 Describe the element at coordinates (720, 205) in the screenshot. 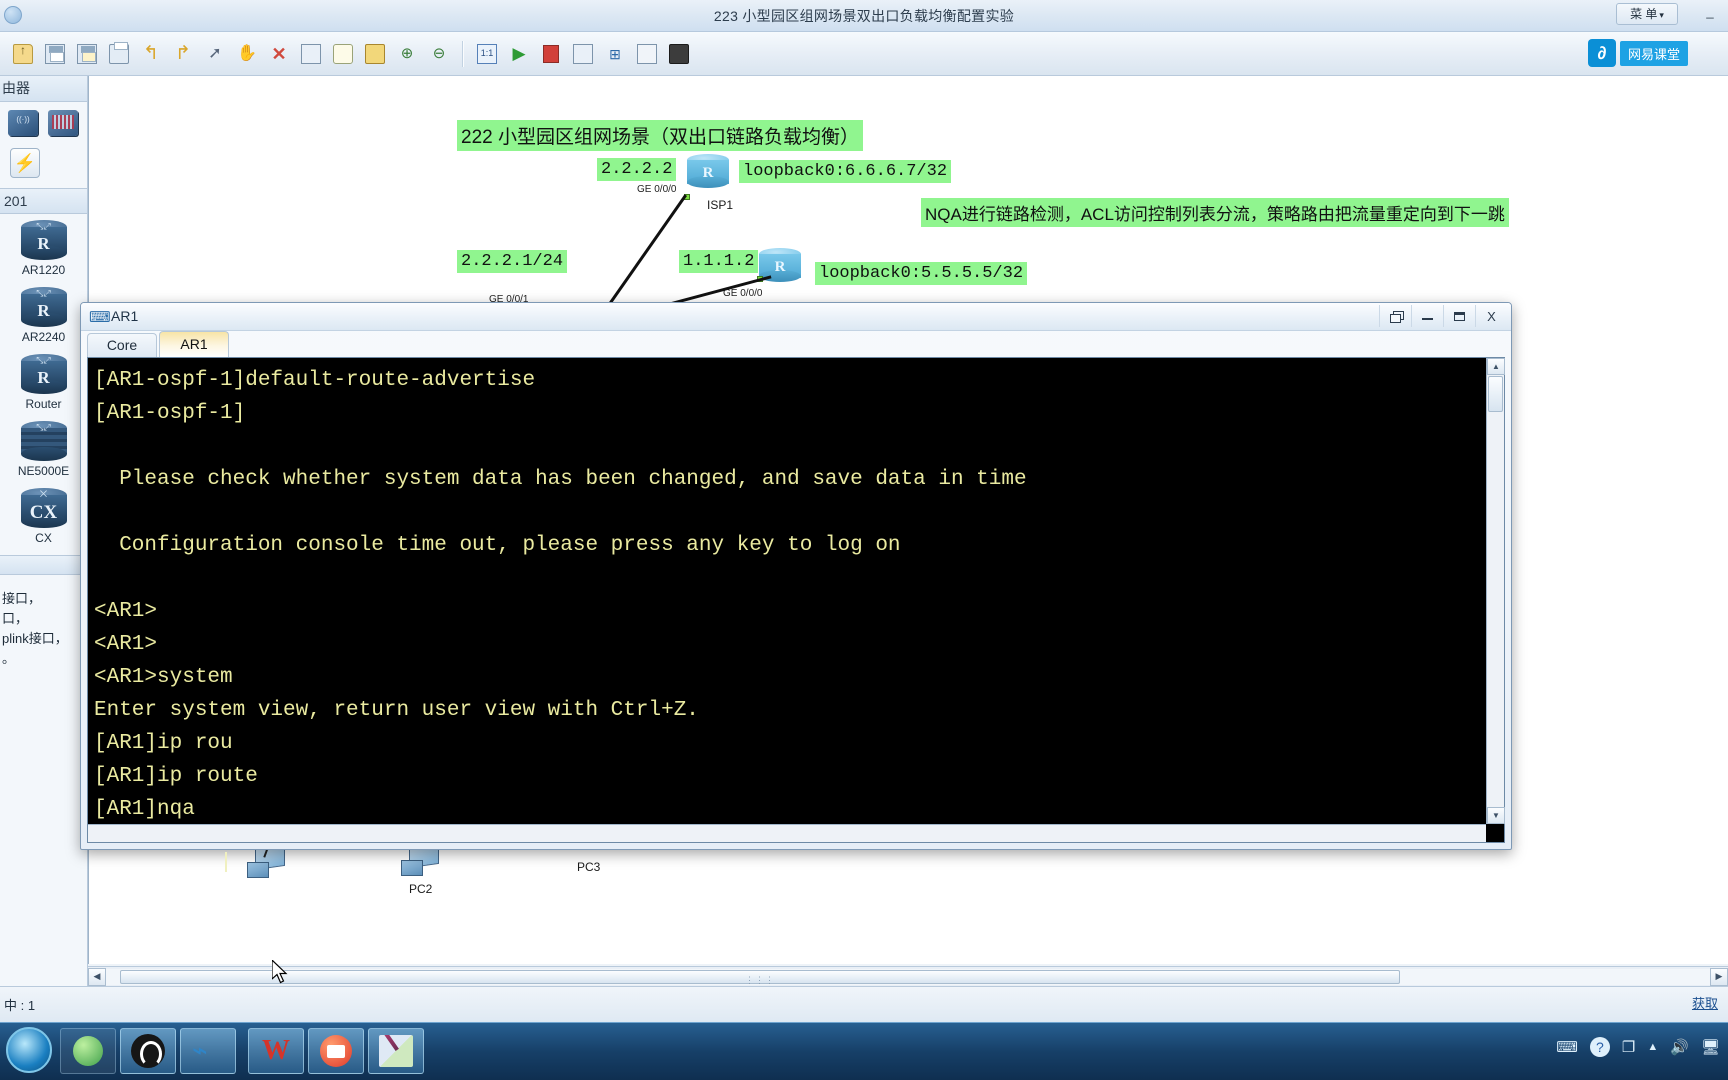

I see `node-isp1-label: ISP1` at that location.